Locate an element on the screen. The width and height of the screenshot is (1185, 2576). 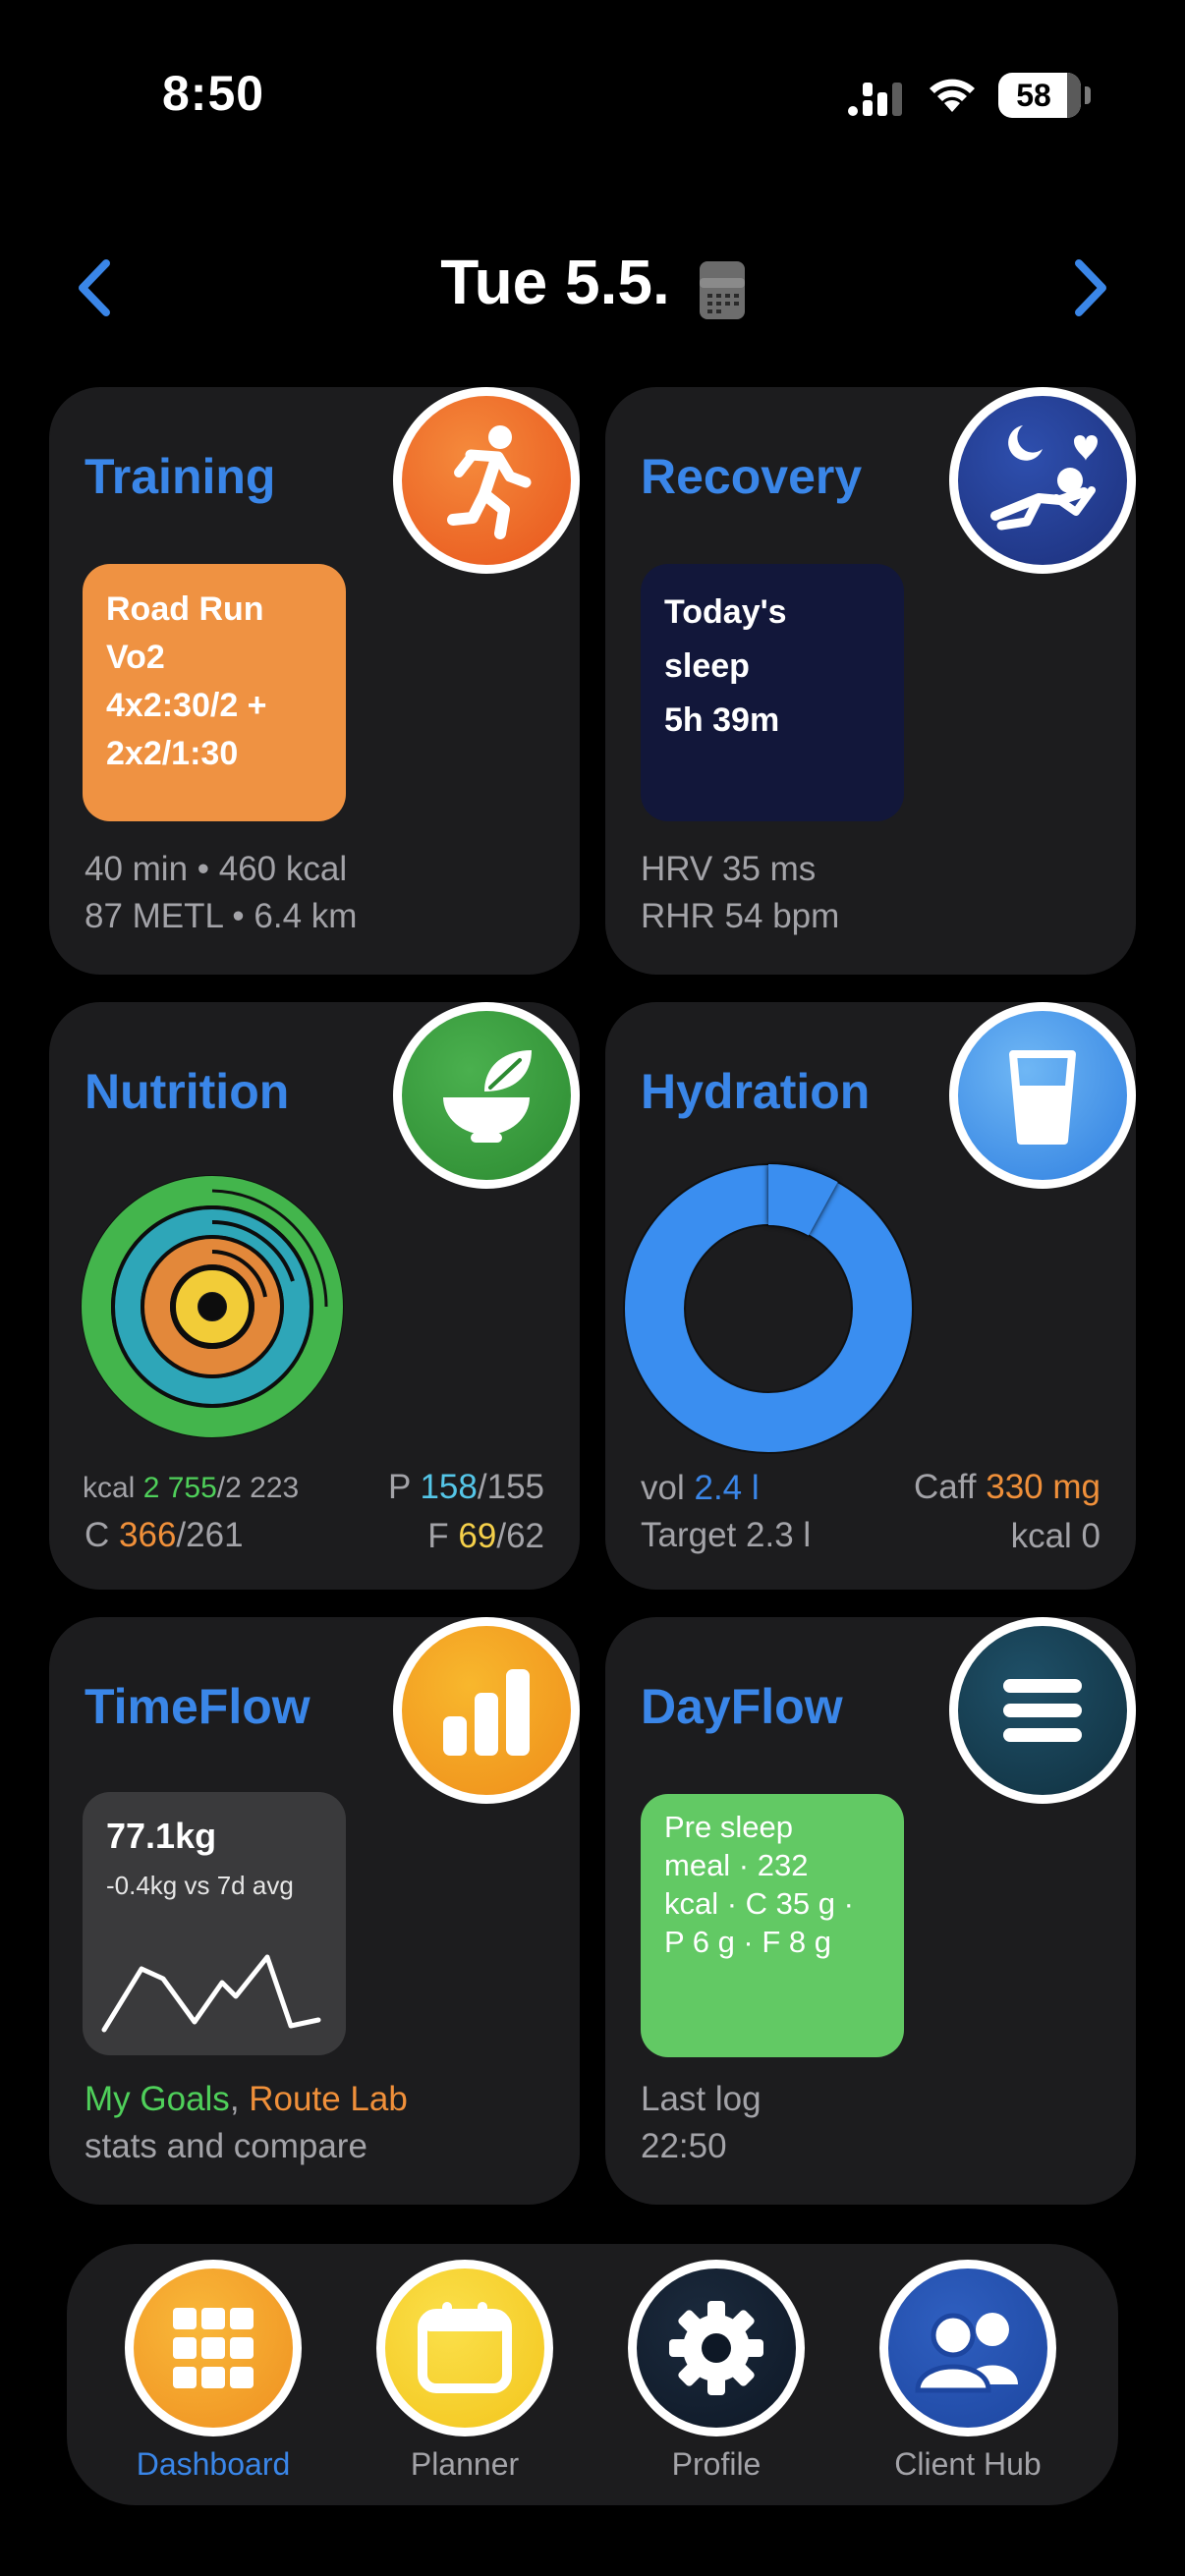
hydration-kcal: kcal 0 is located at coordinates (1055, 1536).